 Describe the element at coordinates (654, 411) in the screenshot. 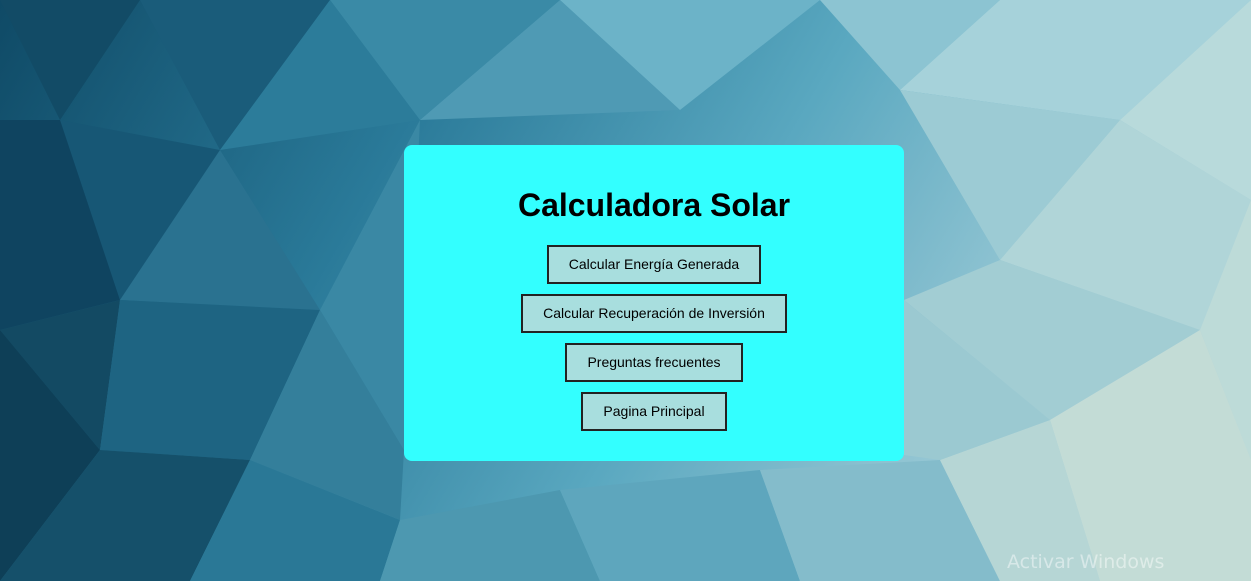

I see `home-page-button: Pagina Principal` at that location.